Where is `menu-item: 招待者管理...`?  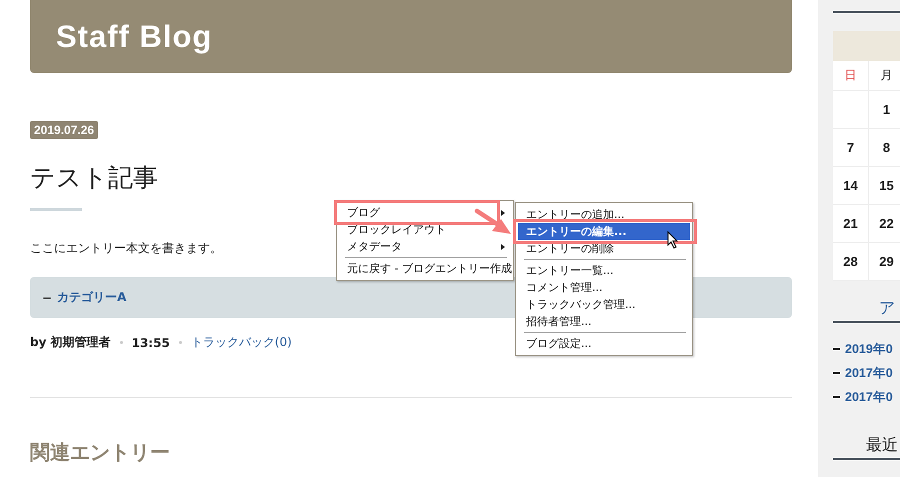 menu-item: 招待者管理... is located at coordinates (604, 321).